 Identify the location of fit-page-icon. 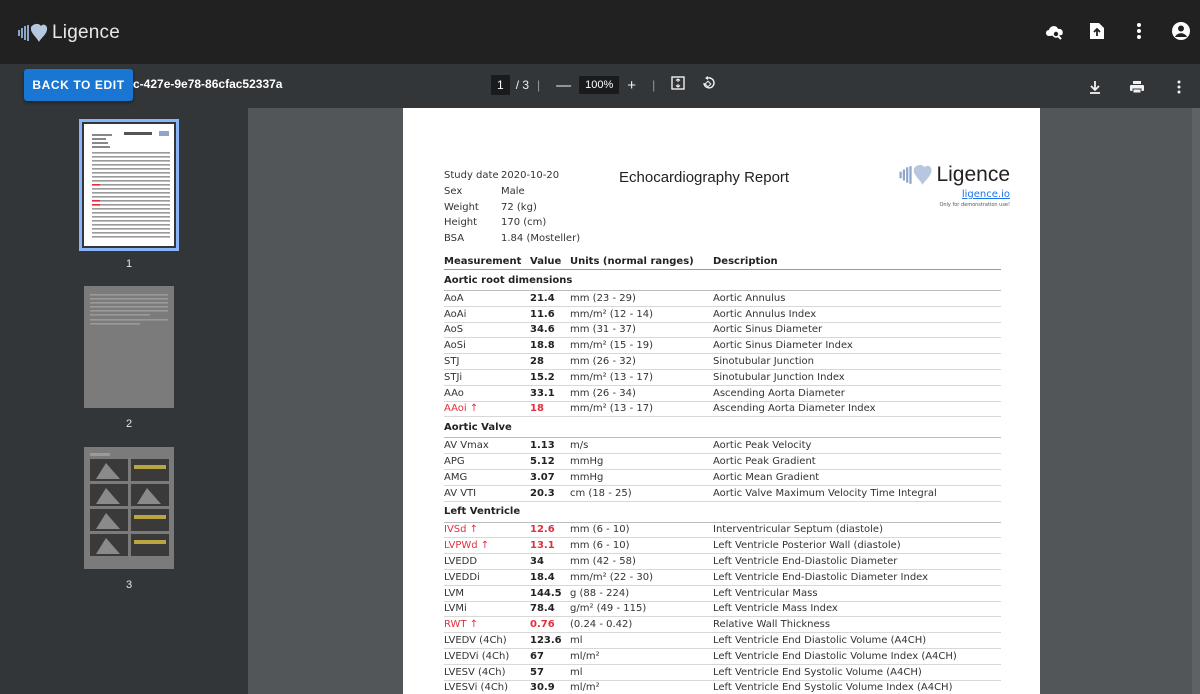
(678, 85).